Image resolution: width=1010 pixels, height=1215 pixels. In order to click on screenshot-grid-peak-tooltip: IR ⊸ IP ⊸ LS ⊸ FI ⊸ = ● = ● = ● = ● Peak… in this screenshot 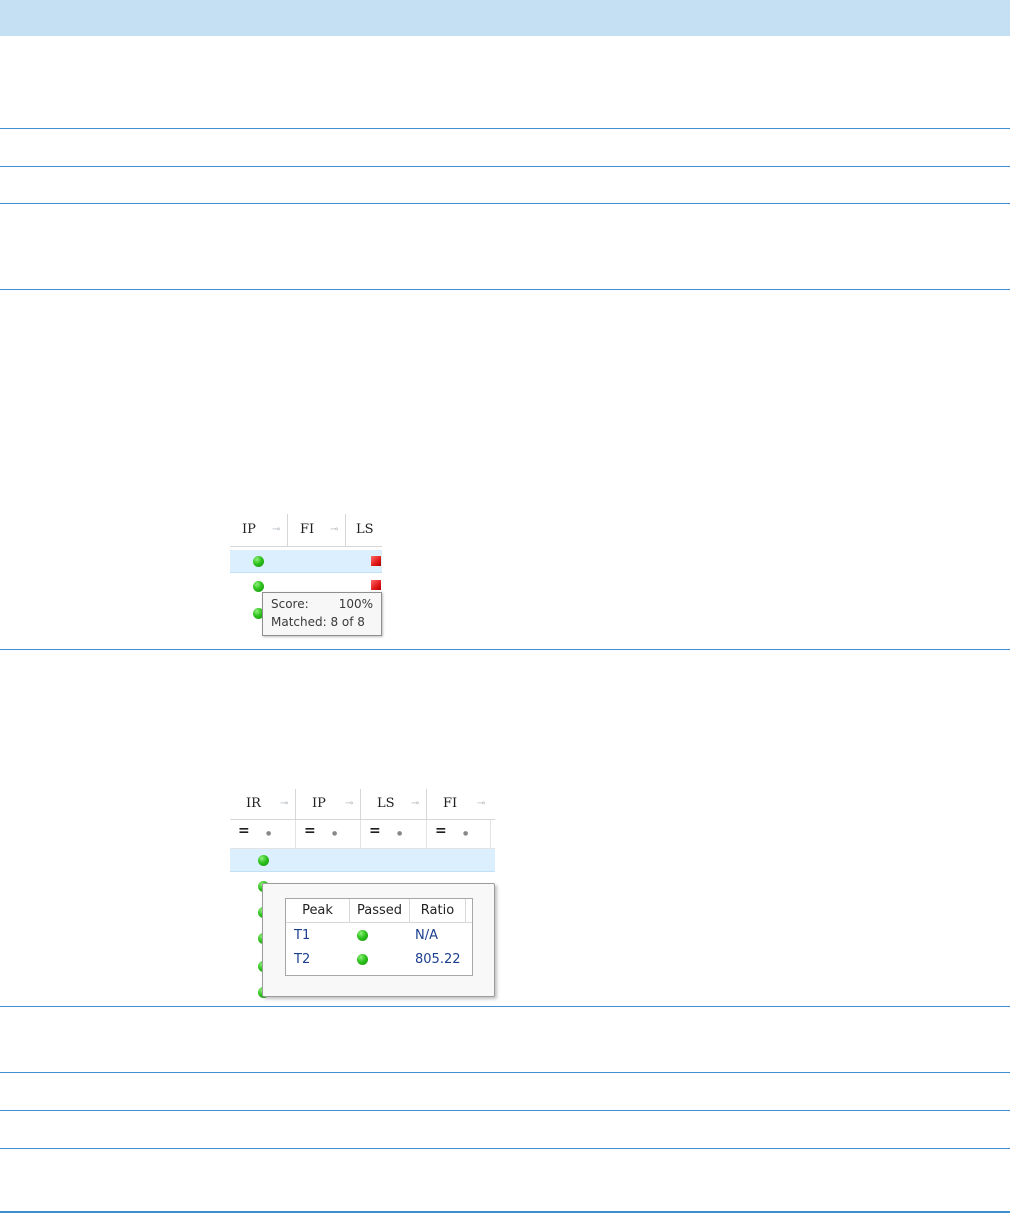, I will do `click(362, 894)`.